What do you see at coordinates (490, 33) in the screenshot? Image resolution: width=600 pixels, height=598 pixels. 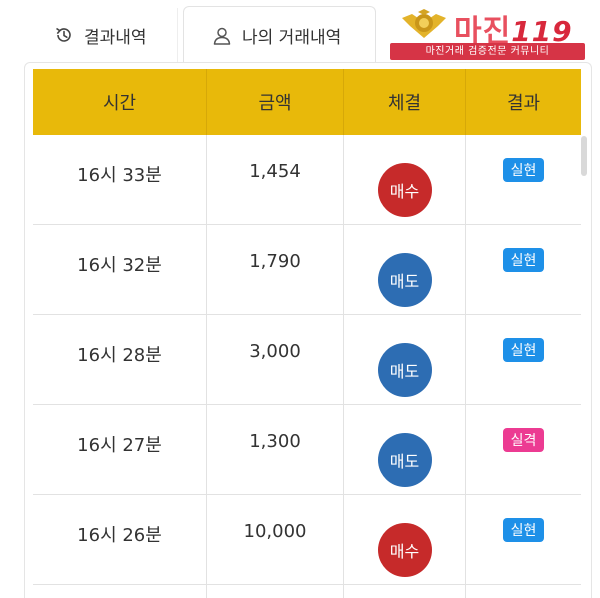 I see `site-logo: 마진119 마진거래 검증전문 커뮤니티` at bounding box center [490, 33].